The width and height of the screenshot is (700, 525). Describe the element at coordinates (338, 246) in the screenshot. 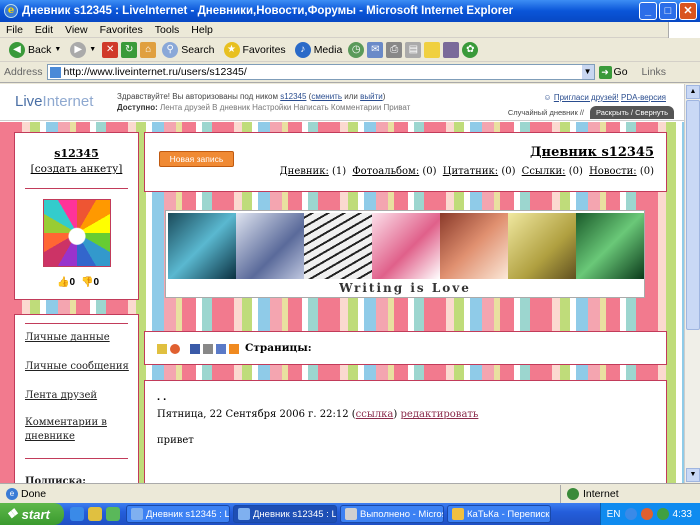

I see `banner-photo-dictionary` at that location.